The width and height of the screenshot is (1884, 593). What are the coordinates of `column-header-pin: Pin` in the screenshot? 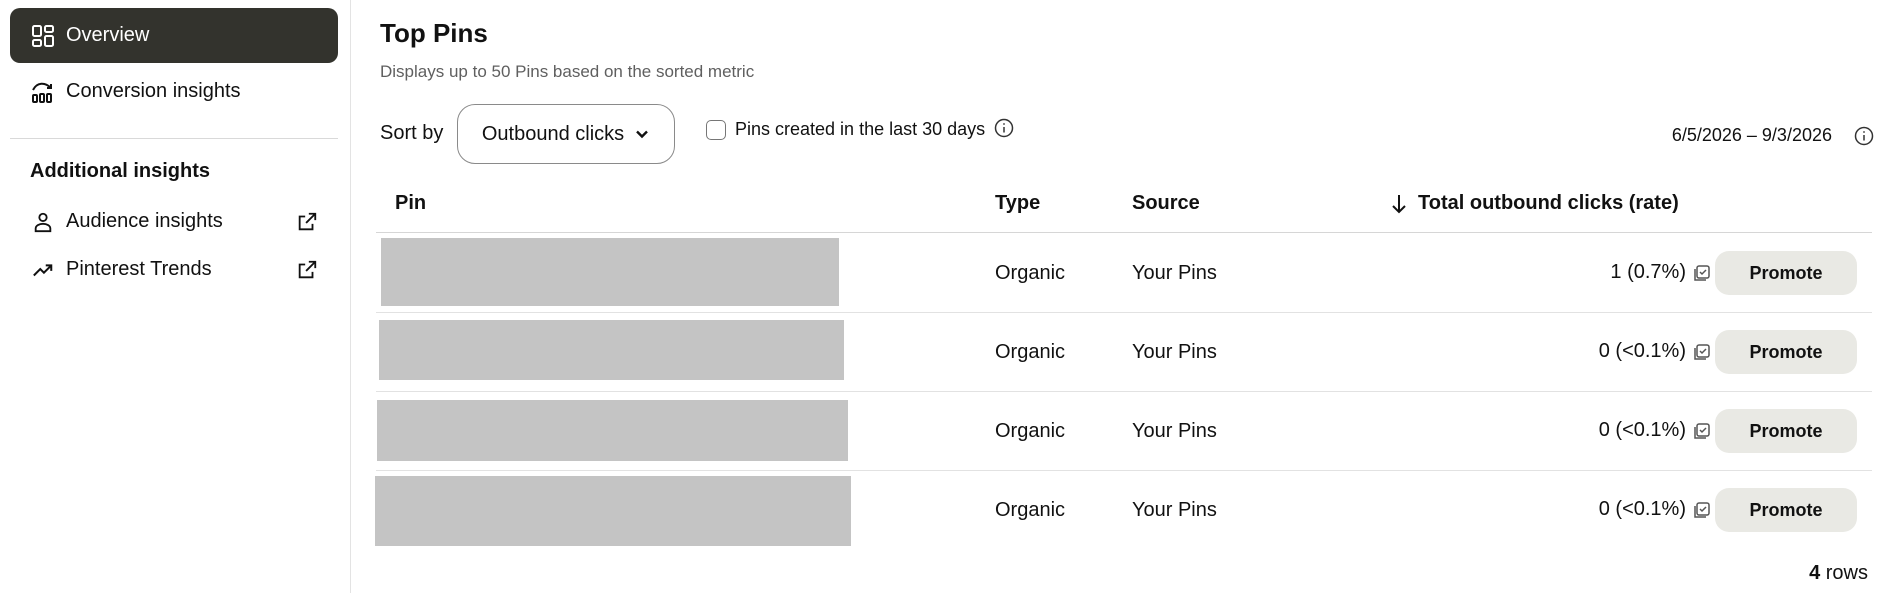 It's located at (411, 203).